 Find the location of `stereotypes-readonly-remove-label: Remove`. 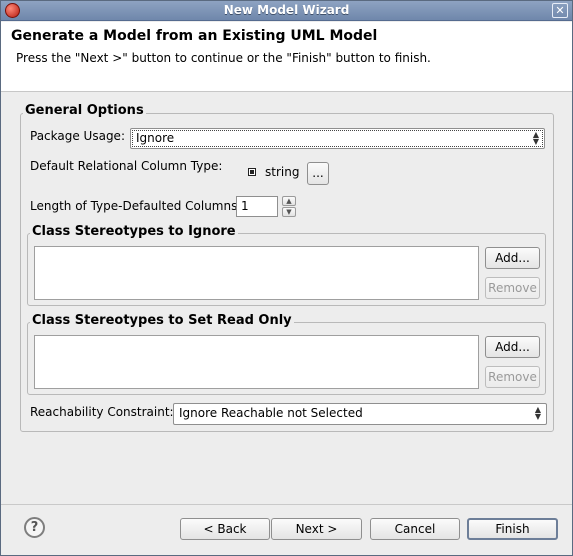

stereotypes-readonly-remove-label: Remove is located at coordinates (512, 377).